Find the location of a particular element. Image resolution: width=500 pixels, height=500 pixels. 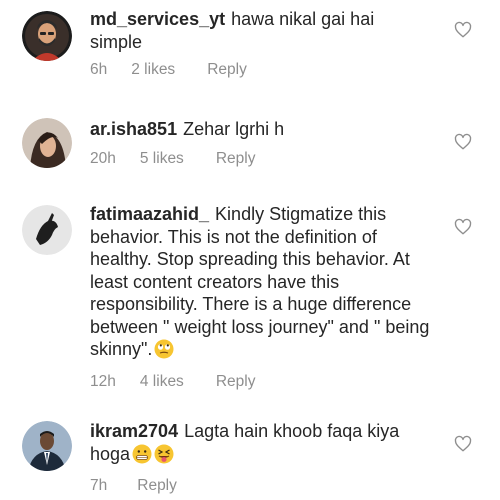

woman-photo-avatar-icon is located at coordinates (47, 143).